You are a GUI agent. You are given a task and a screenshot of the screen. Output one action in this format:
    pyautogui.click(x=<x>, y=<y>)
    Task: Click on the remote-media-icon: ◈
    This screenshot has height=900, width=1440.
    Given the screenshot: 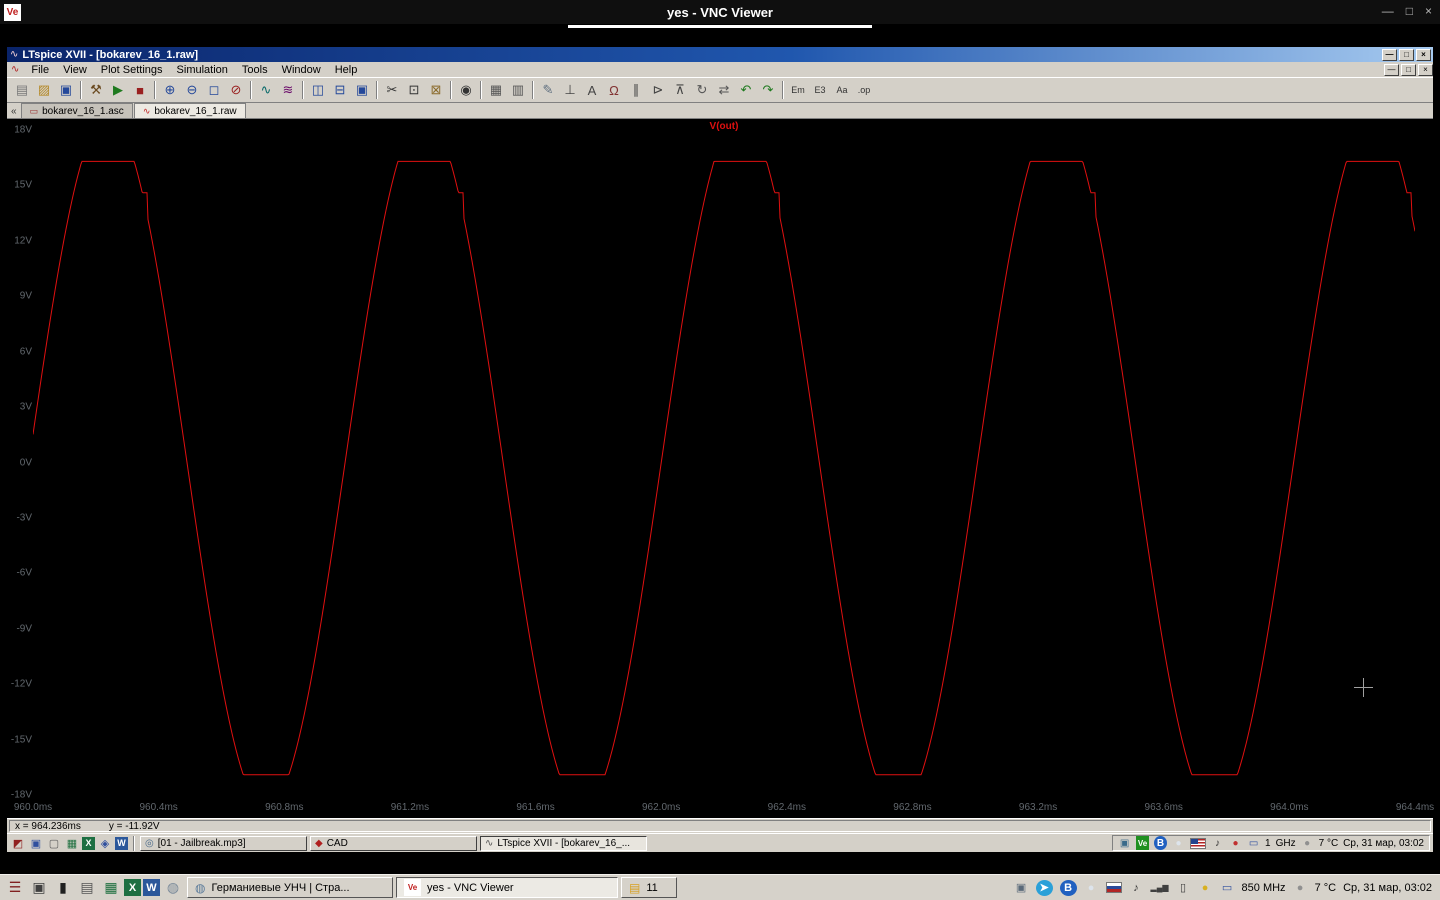 What is the action you would take?
    pyautogui.click(x=105, y=843)
    